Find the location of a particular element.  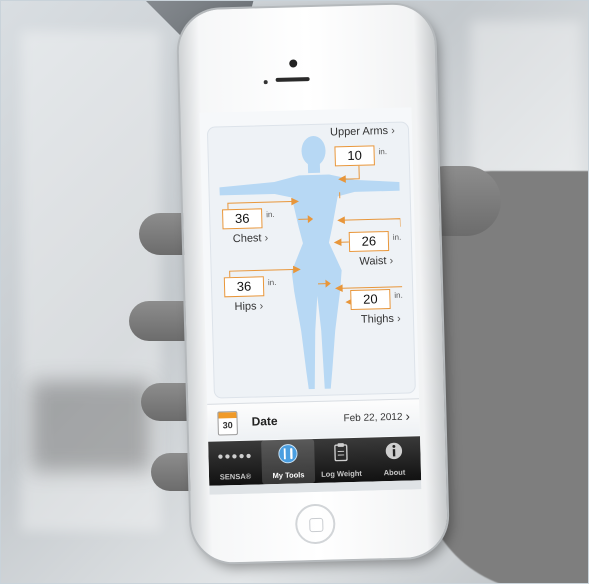

sensor-icon is located at coordinates (265, 82).